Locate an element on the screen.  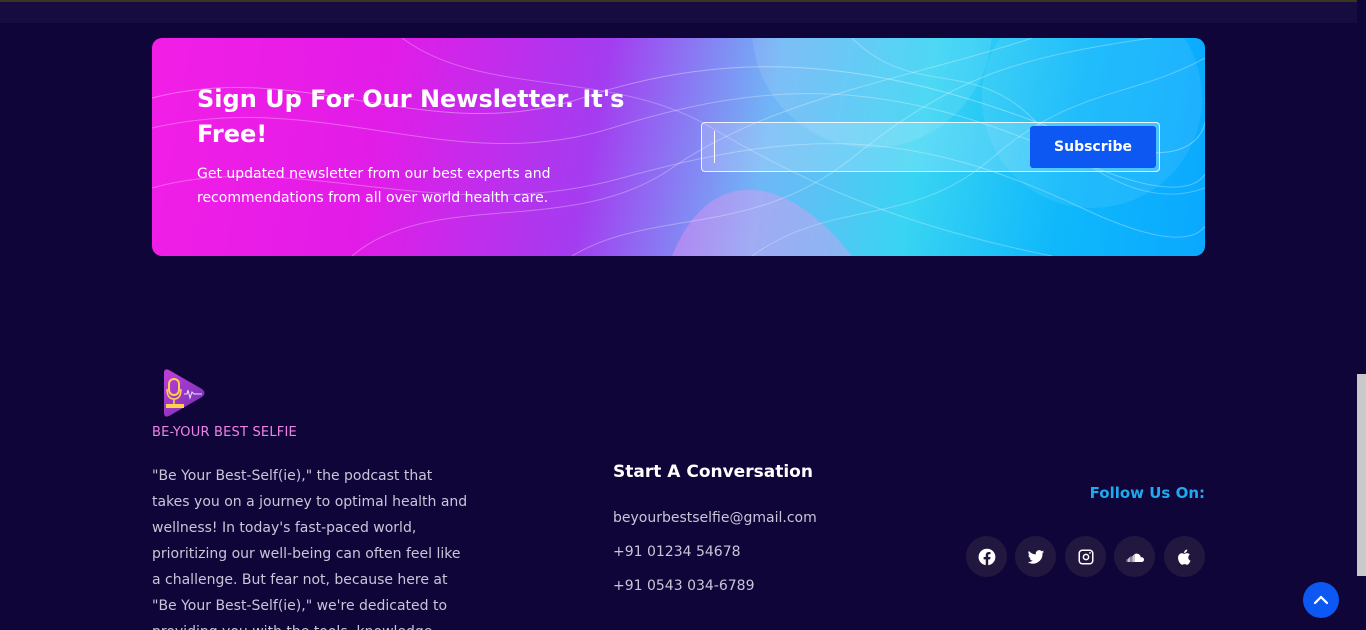
subscribe-button: Subscribe is located at coordinates (1093, 147).